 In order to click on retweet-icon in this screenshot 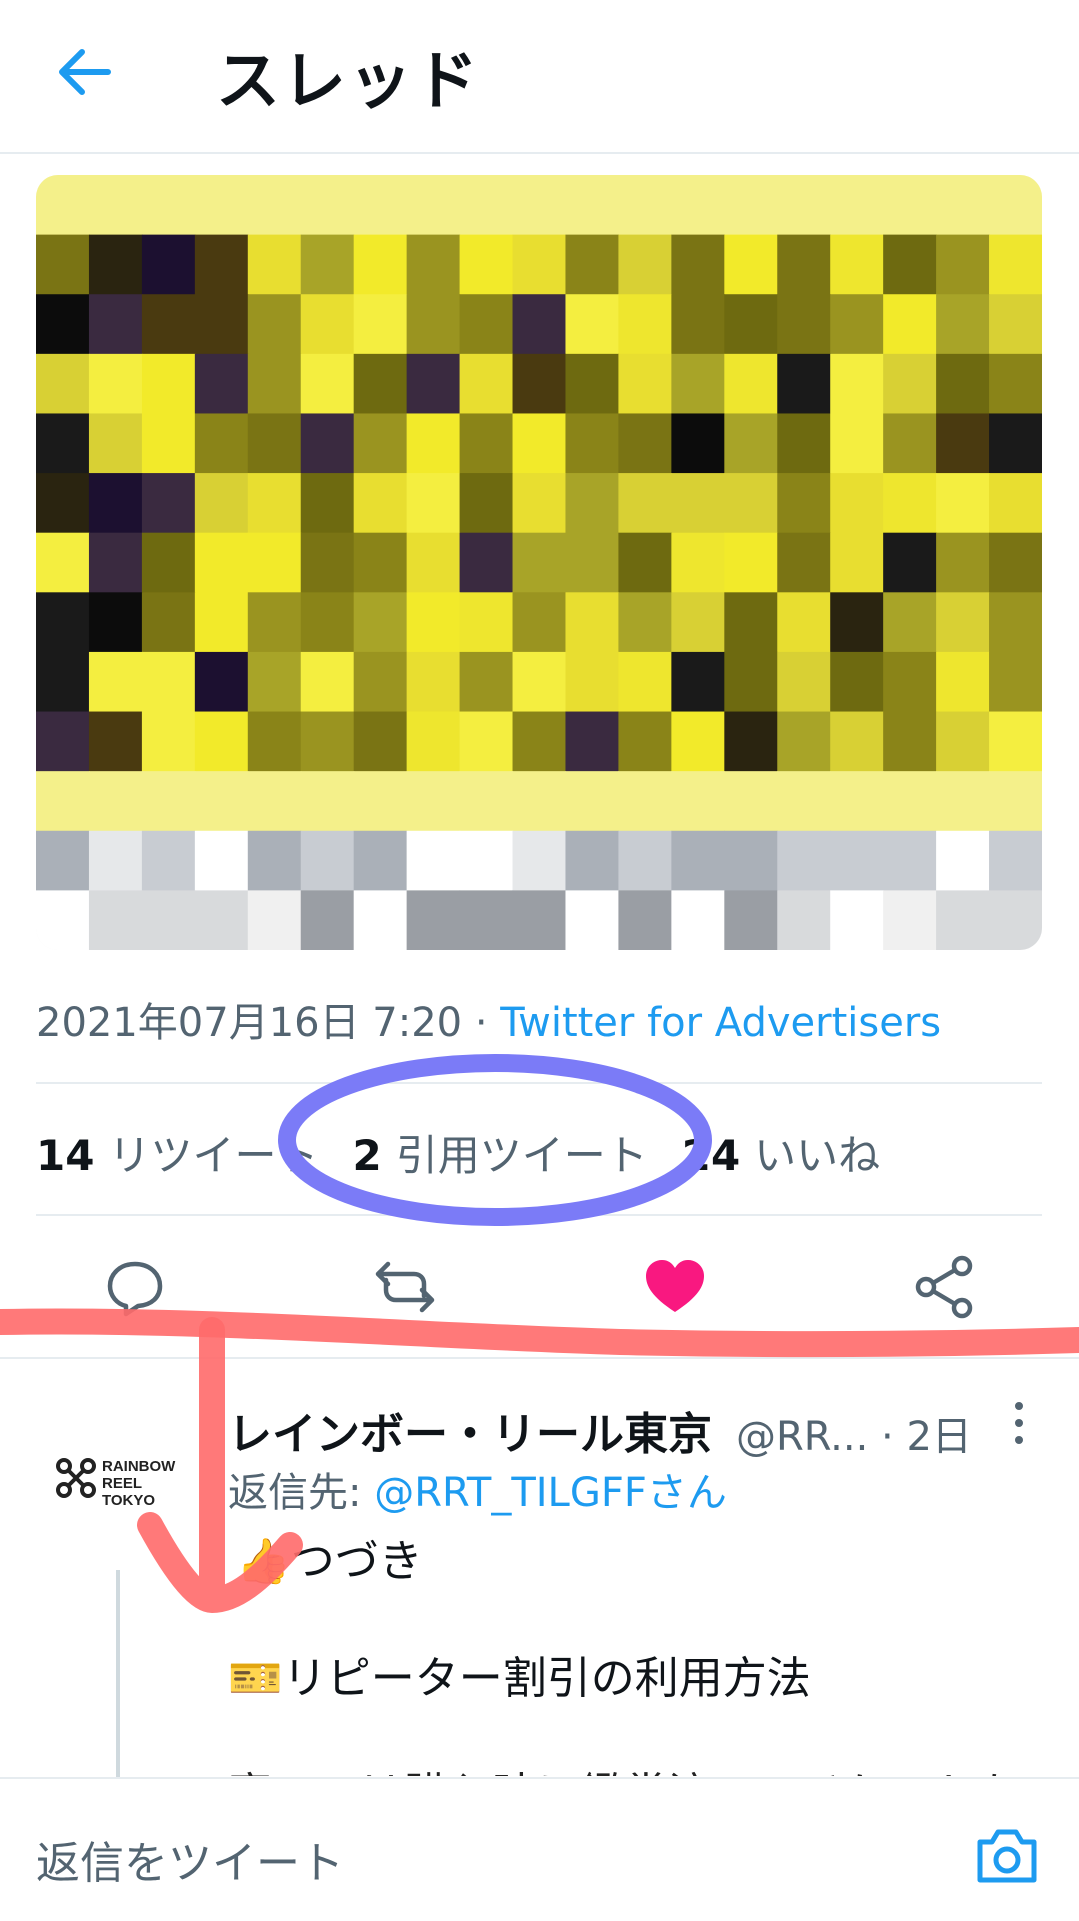, I will do `click(405, 1287)`.